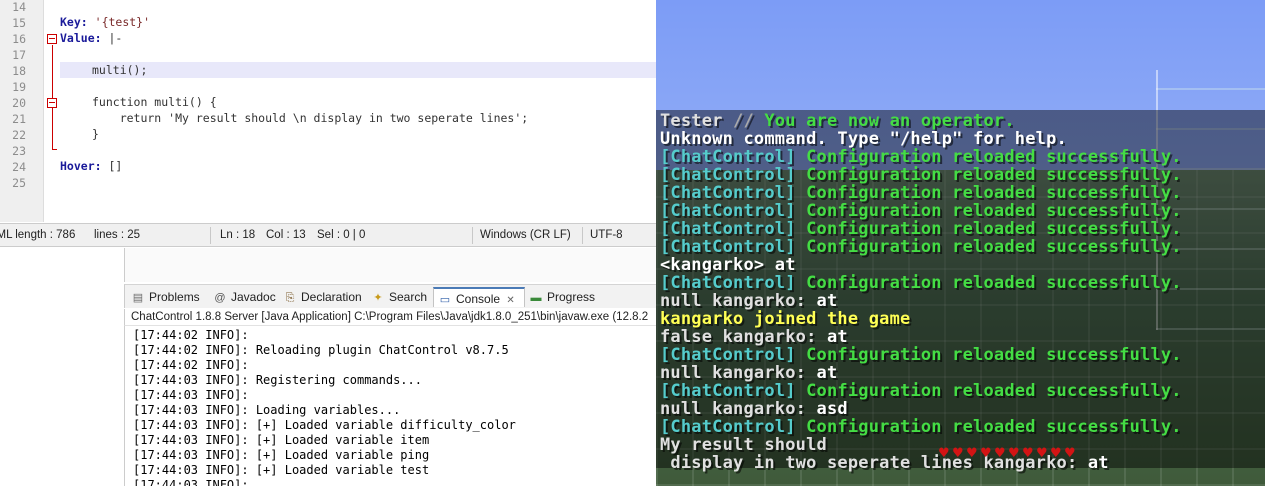 This screenshot has height=486, width=1265. Describe the element at coordinates (19, 103) in the screenshot. I see `line-number: 20` at that location.